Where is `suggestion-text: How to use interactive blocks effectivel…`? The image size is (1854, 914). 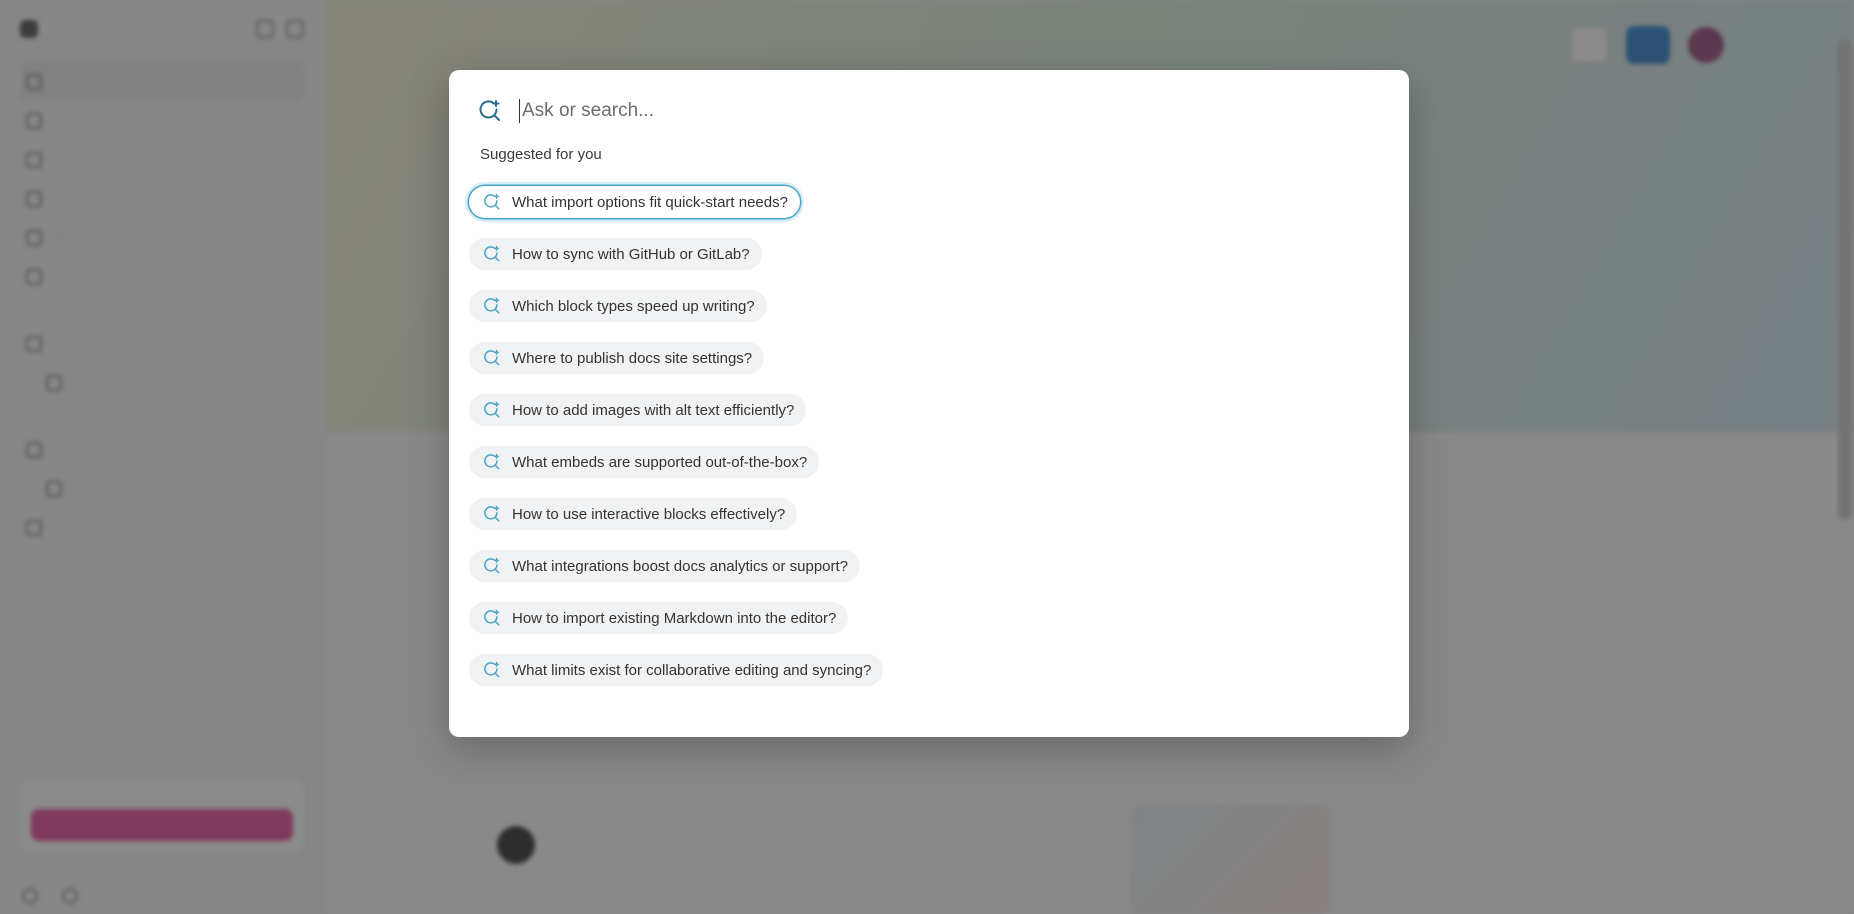
suggestion-text: How to use interactive blocks effectivel… is located at coordinates (649, 514).